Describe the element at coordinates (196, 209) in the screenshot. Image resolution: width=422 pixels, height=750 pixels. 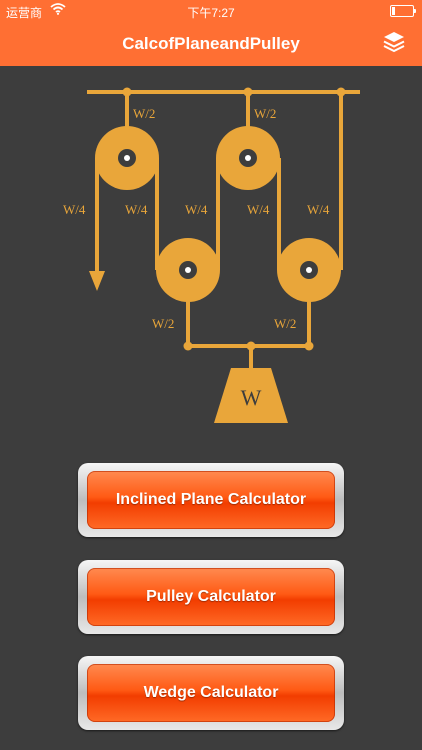
I see `label-seg3: W/4` at that location.